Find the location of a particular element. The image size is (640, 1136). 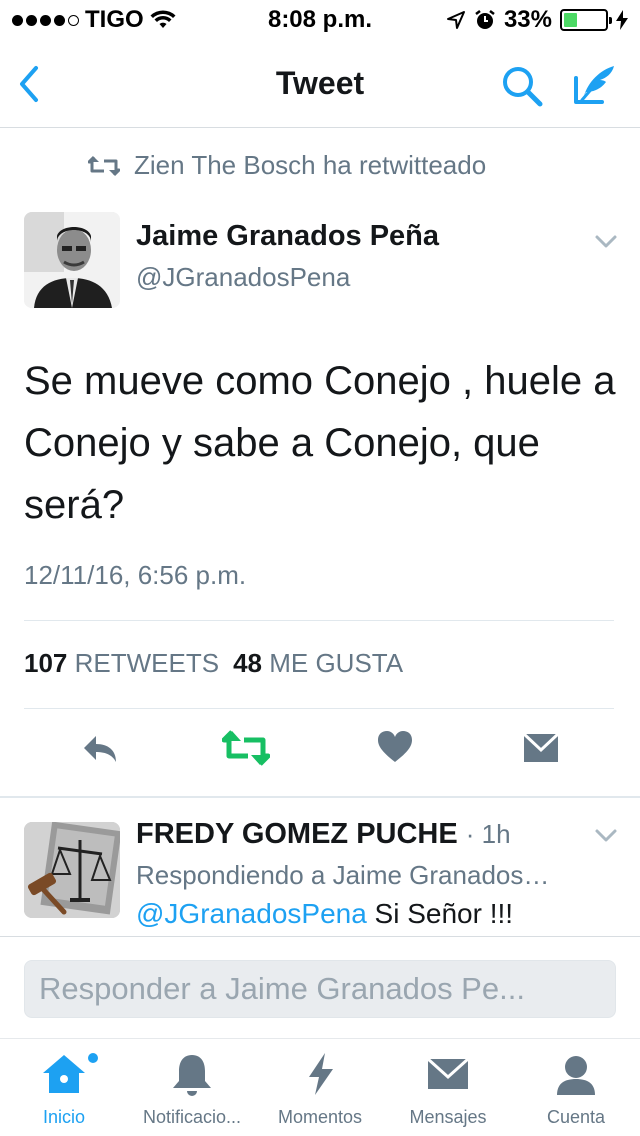

reply-text-body: Si Señor !!! is located at coordinates (440, 913).